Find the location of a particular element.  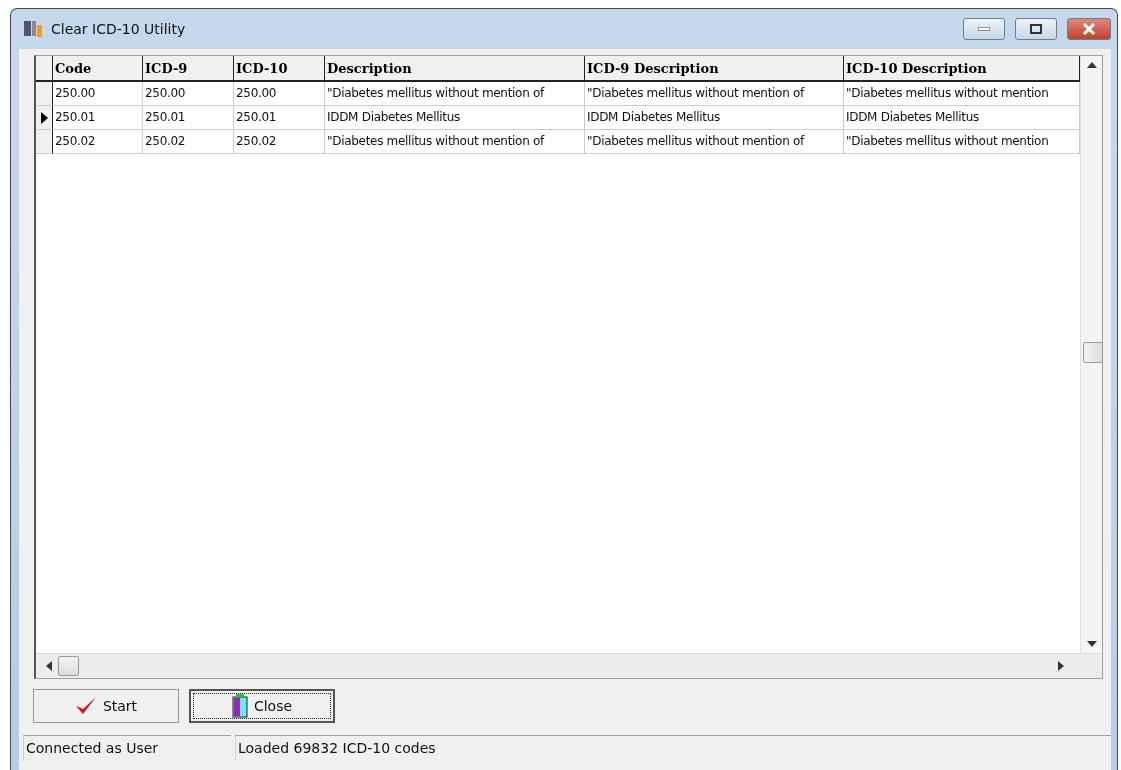

column-header: Description is located at coordinates (455, 69).